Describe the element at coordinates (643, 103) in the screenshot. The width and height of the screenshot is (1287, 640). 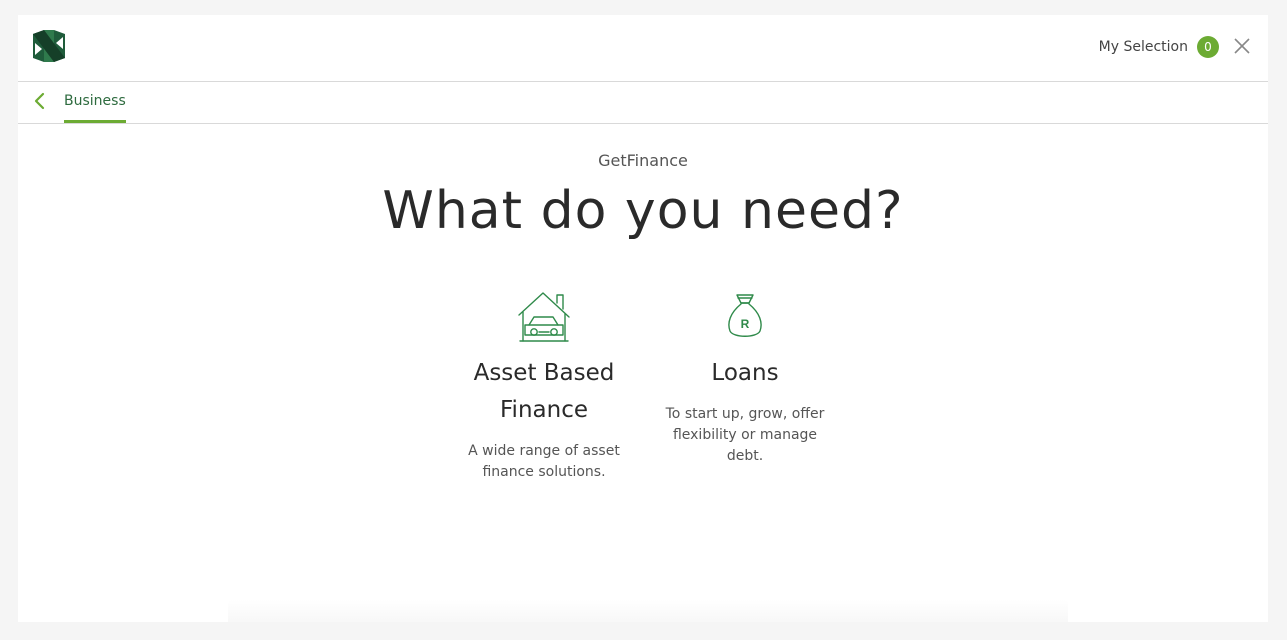
I see `sub-navigation: Business` at that location.